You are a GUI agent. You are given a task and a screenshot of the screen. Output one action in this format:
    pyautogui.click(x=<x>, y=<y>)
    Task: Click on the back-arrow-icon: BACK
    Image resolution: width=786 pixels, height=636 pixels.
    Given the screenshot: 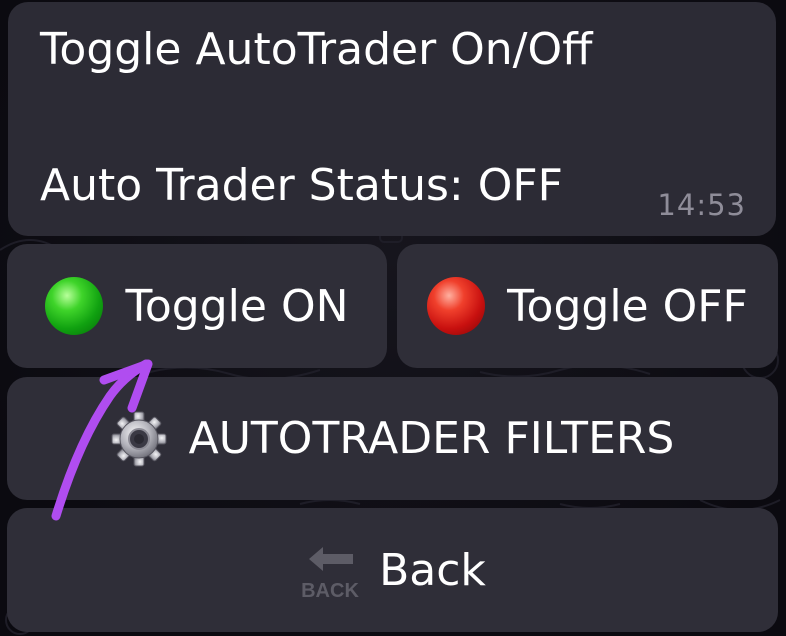 What is the action you would take?
    pyautogui.click(x=330, y=574)
    